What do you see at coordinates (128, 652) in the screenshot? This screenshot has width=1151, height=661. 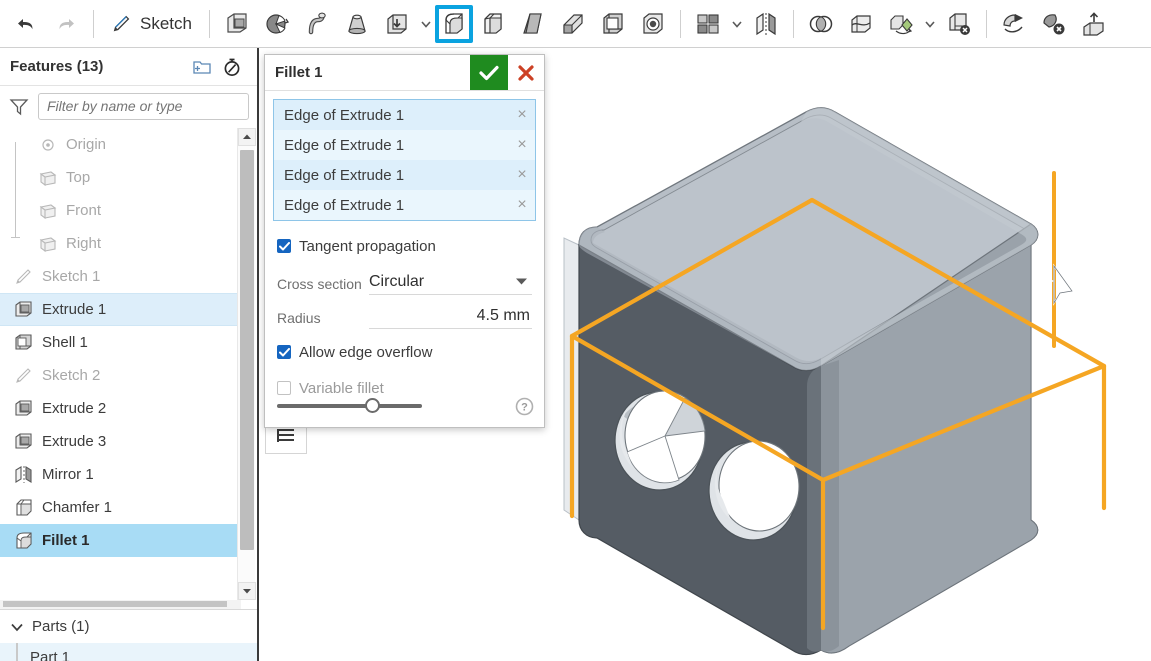 I see `part-list-item: Part 1` at bounding box center [128, 652].